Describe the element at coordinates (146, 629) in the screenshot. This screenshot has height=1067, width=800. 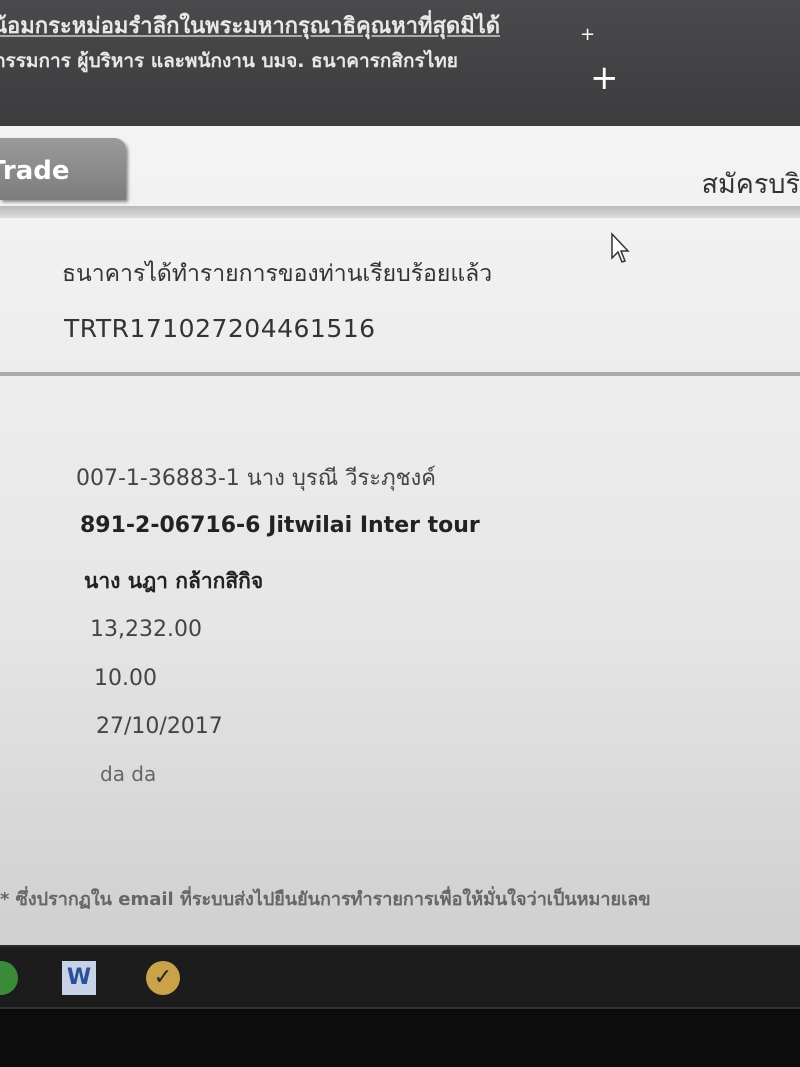
I see `amount: 13,232.00` at that location.